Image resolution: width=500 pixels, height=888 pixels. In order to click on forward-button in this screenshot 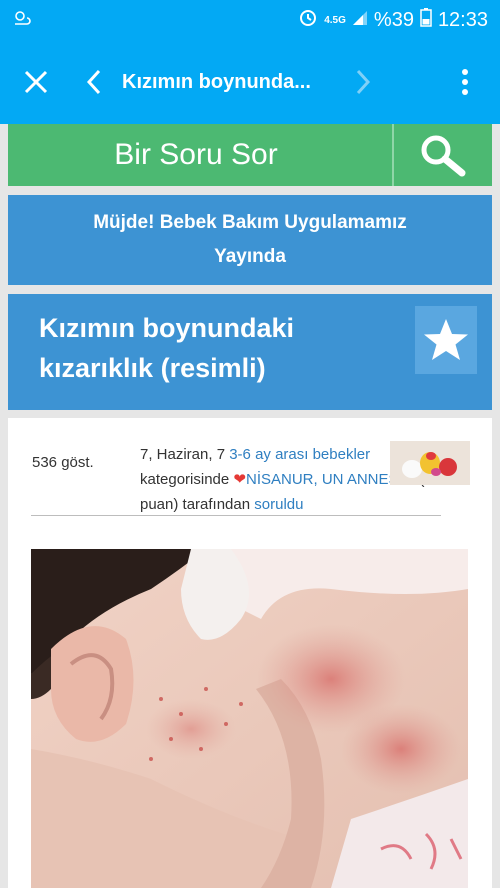, I will do `click(363, 82)`.